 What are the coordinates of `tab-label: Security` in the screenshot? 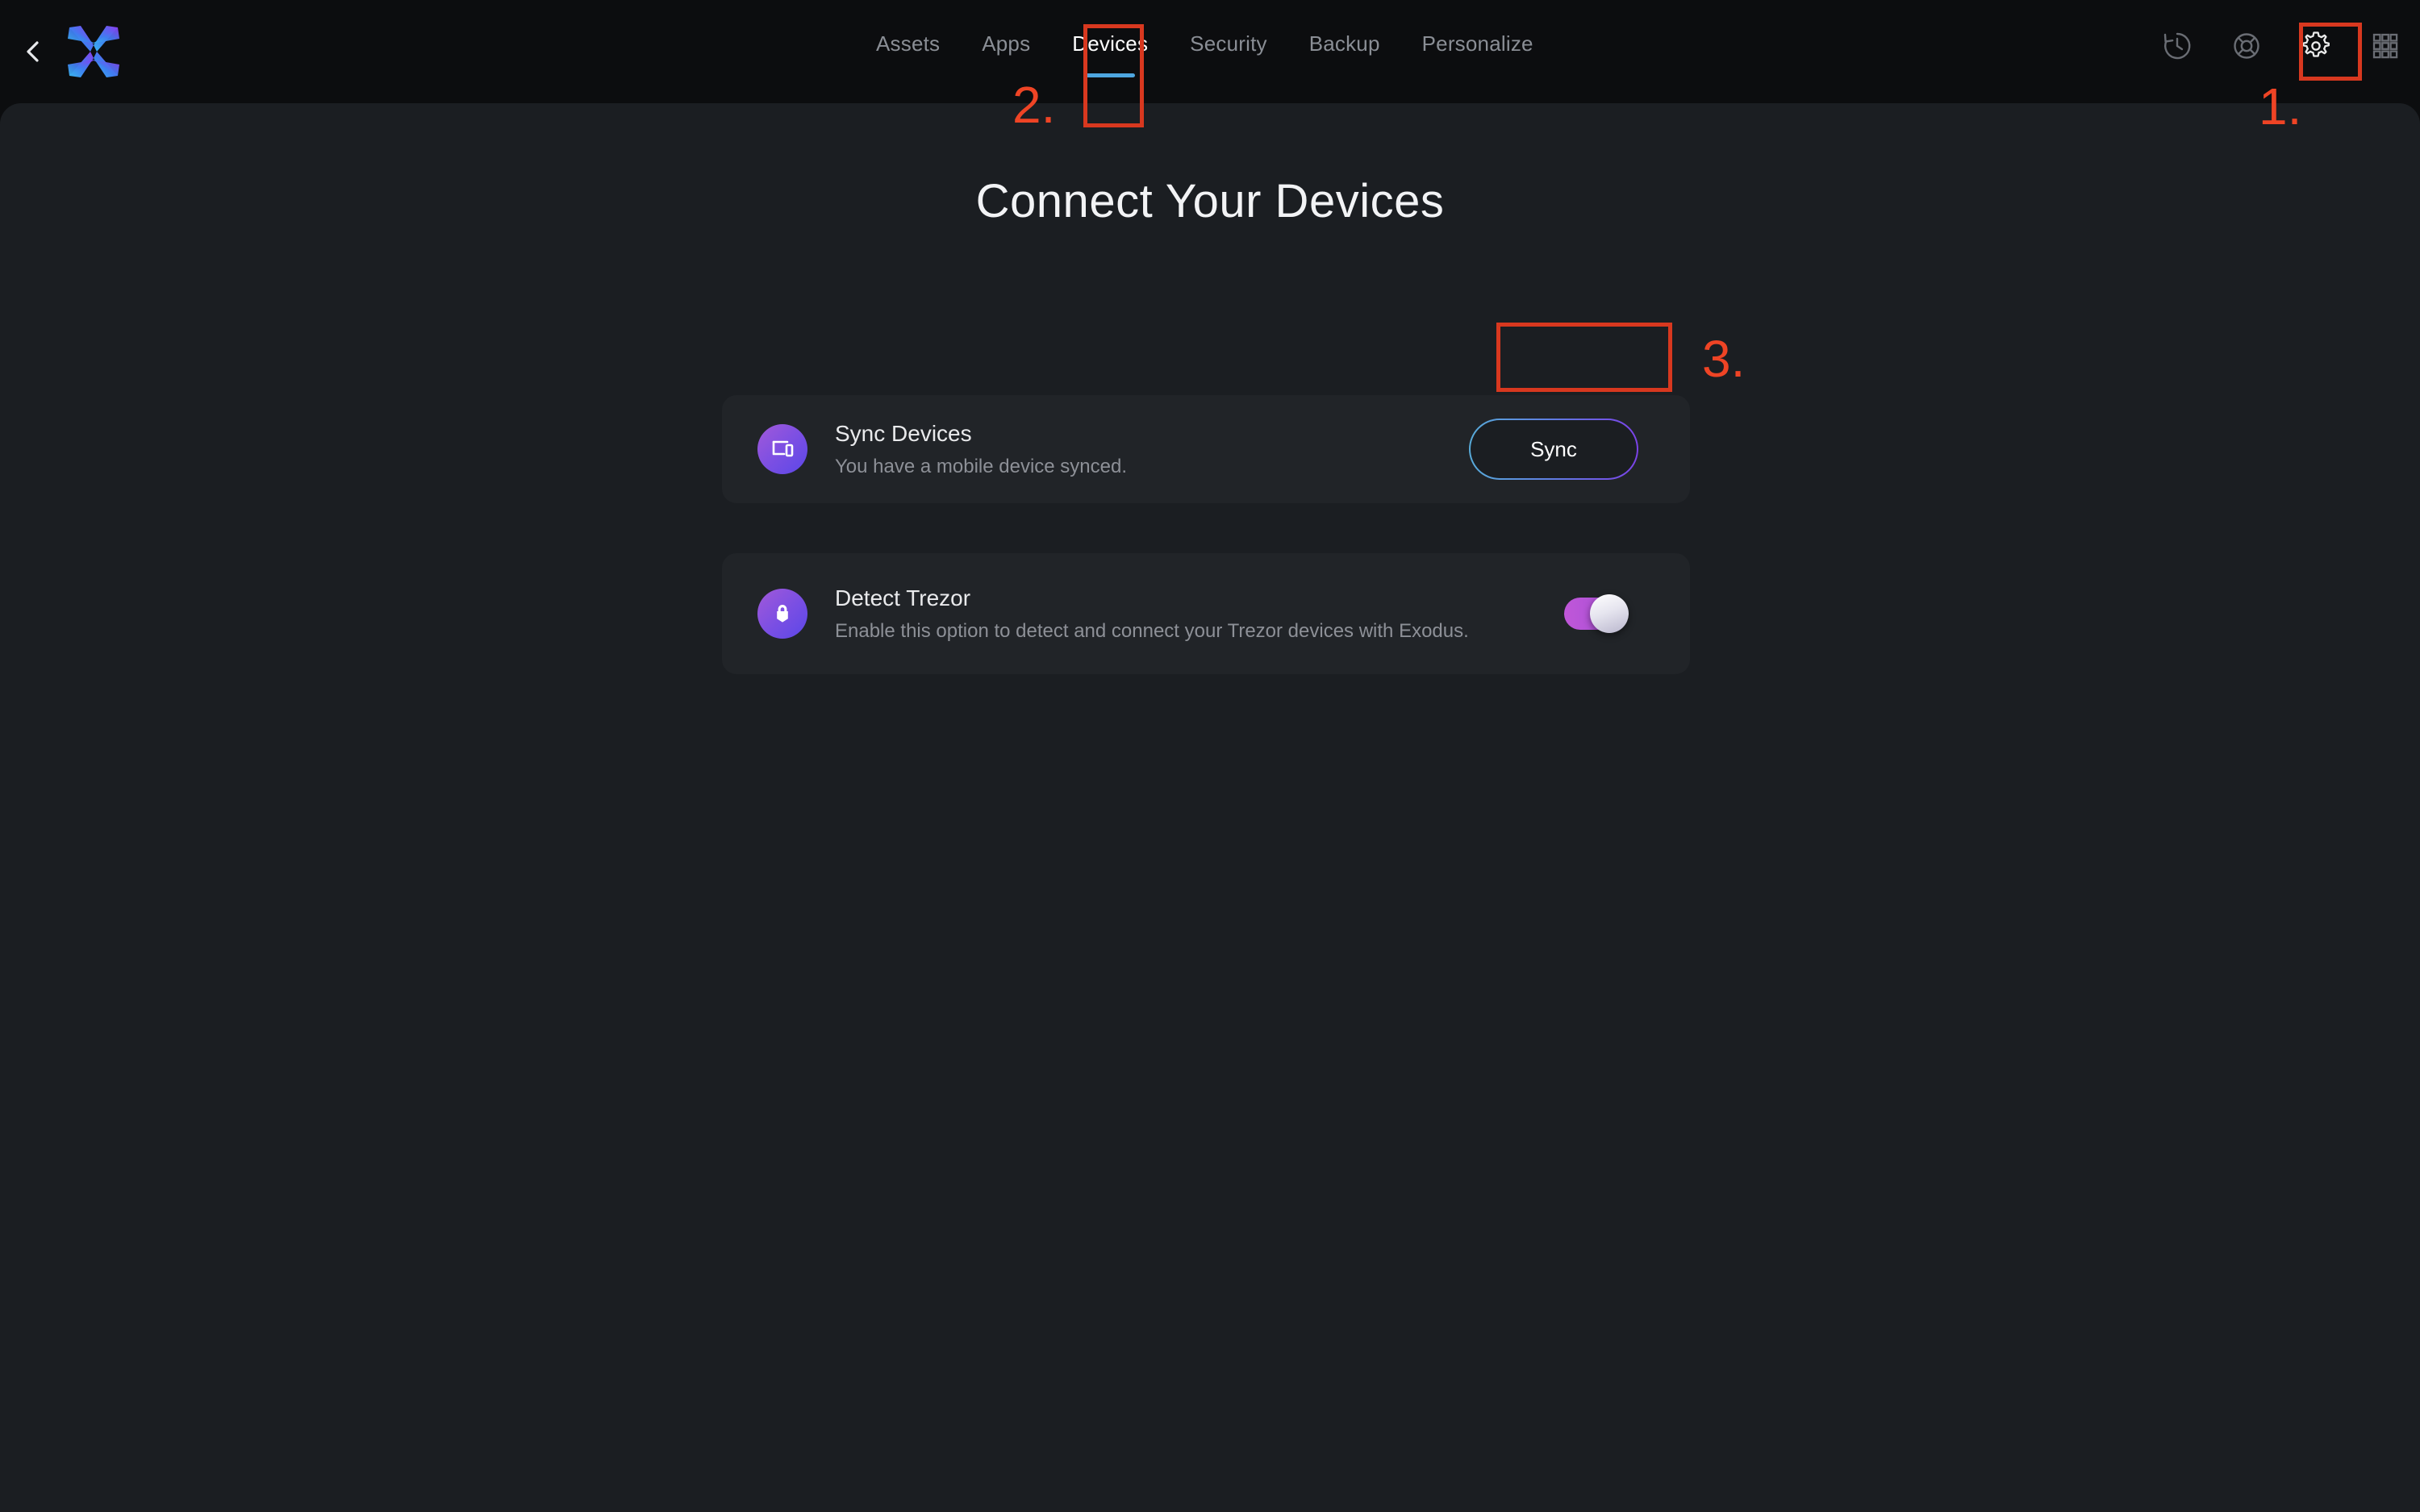 It's located at (1228, 43).